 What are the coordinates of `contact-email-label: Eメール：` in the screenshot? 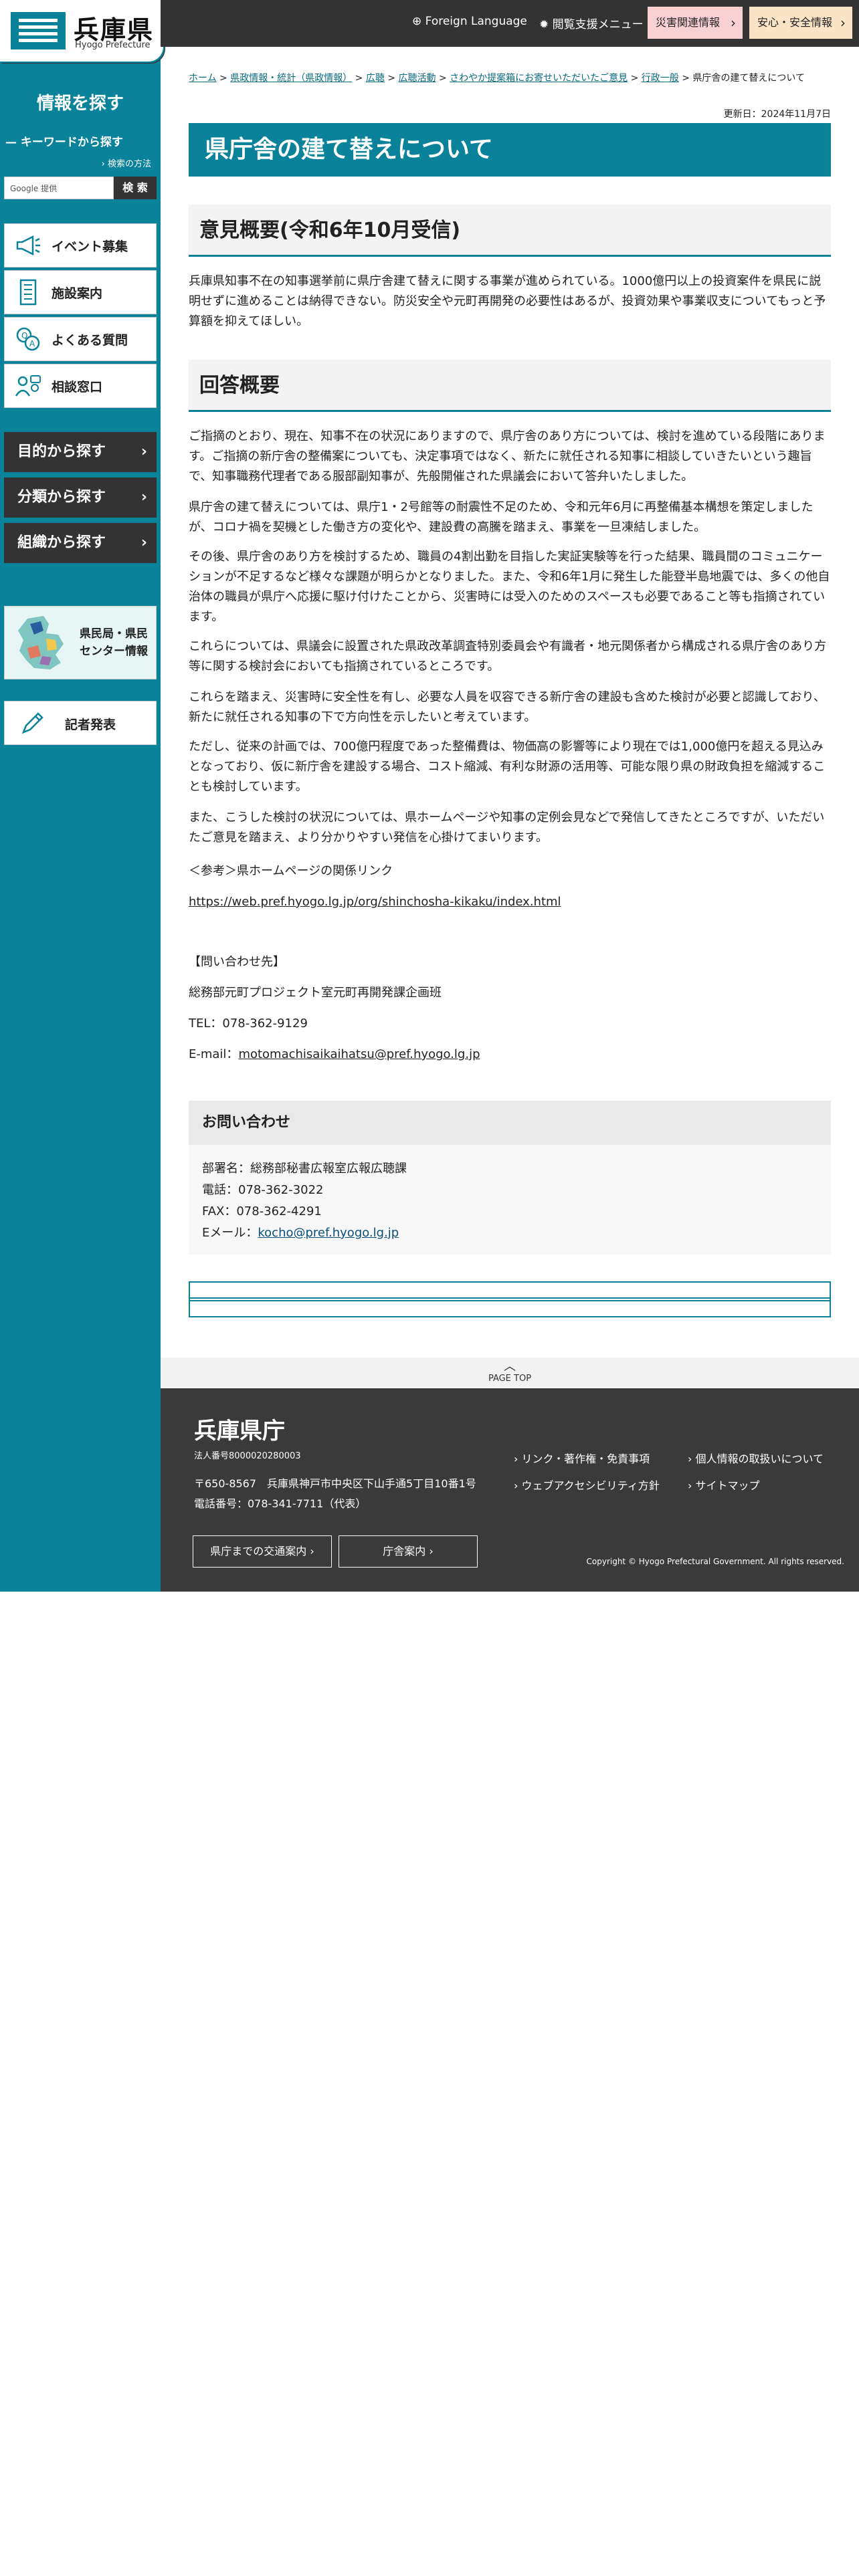 It's located at (230, 1233).